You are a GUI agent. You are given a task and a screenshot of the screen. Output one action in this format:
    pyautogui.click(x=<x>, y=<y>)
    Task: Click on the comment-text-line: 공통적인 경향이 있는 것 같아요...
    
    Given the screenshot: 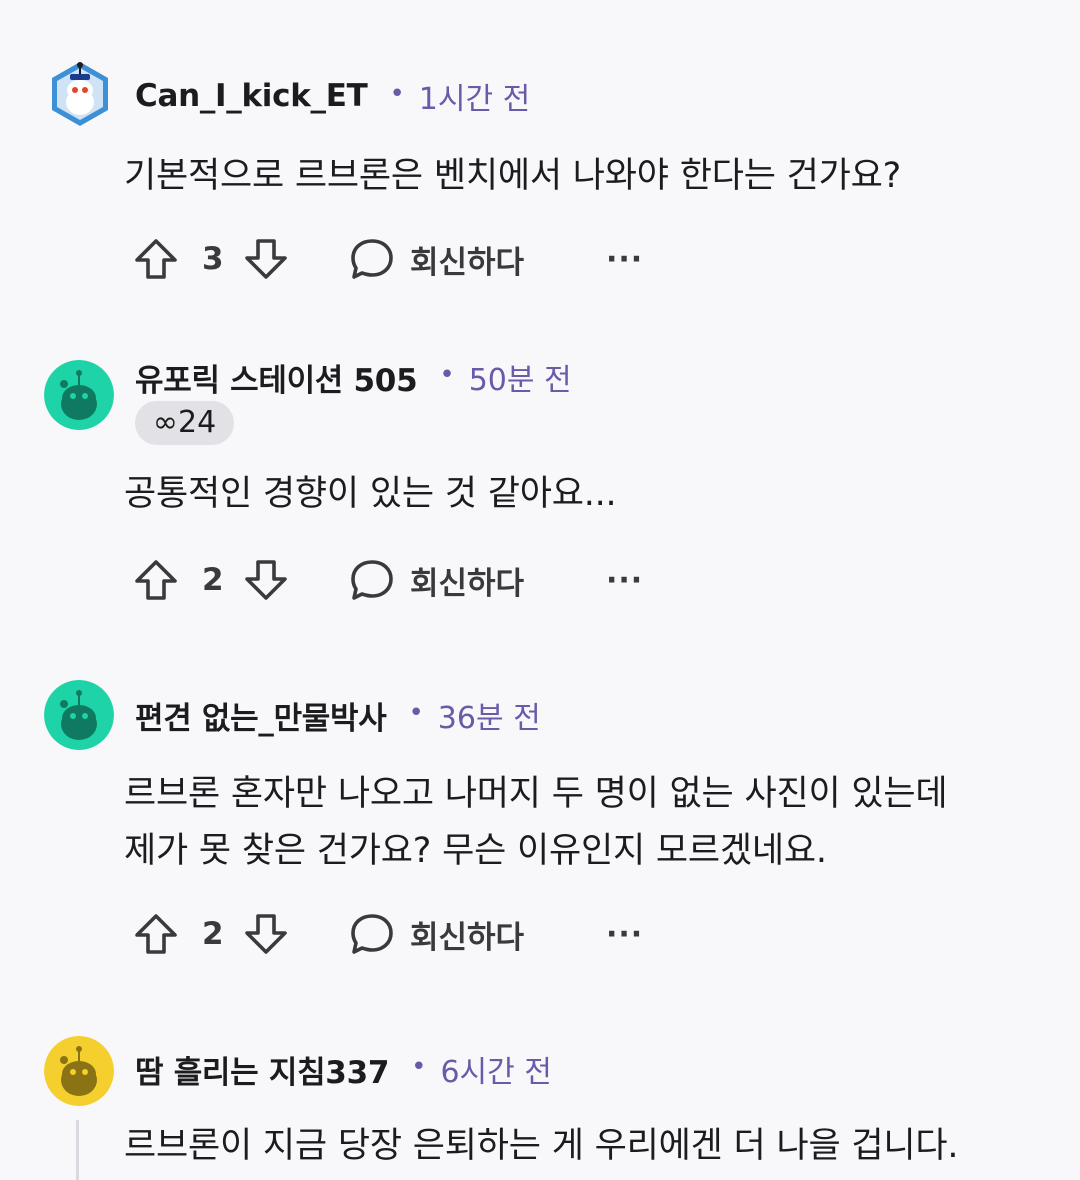 What is the action you would take?
    pyautogui.click(x=370, y=494)
    